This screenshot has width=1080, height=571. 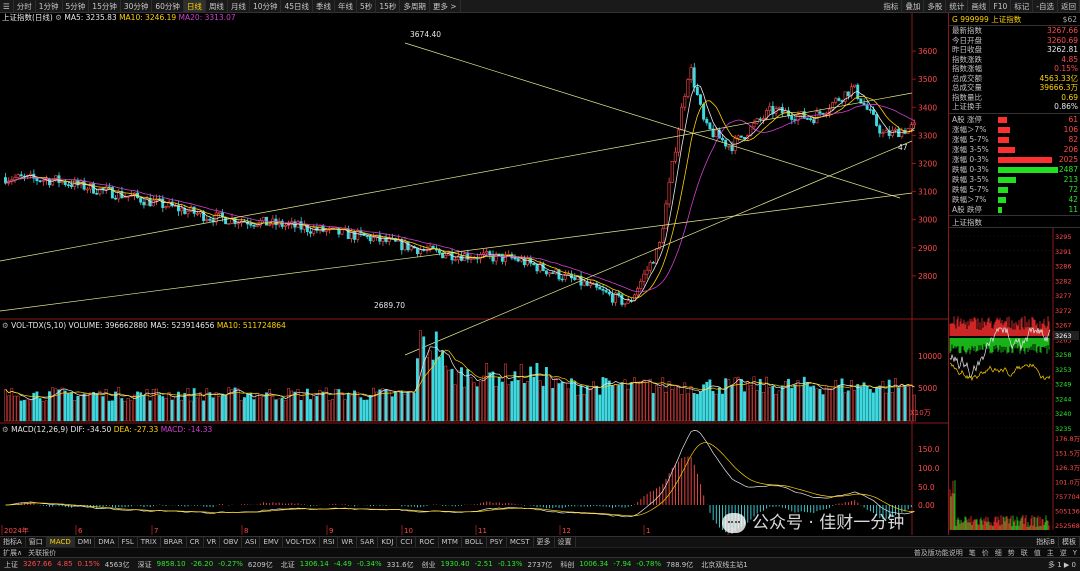 I want to click on indicator-tab-2: MACD, so click(x=60, y=542).